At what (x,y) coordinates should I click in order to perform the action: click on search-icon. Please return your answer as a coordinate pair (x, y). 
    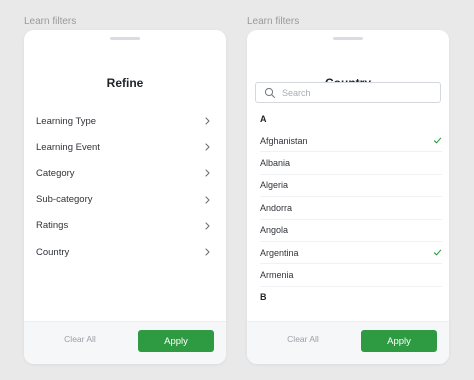
    Looking at the image, I should click on (270, 93).